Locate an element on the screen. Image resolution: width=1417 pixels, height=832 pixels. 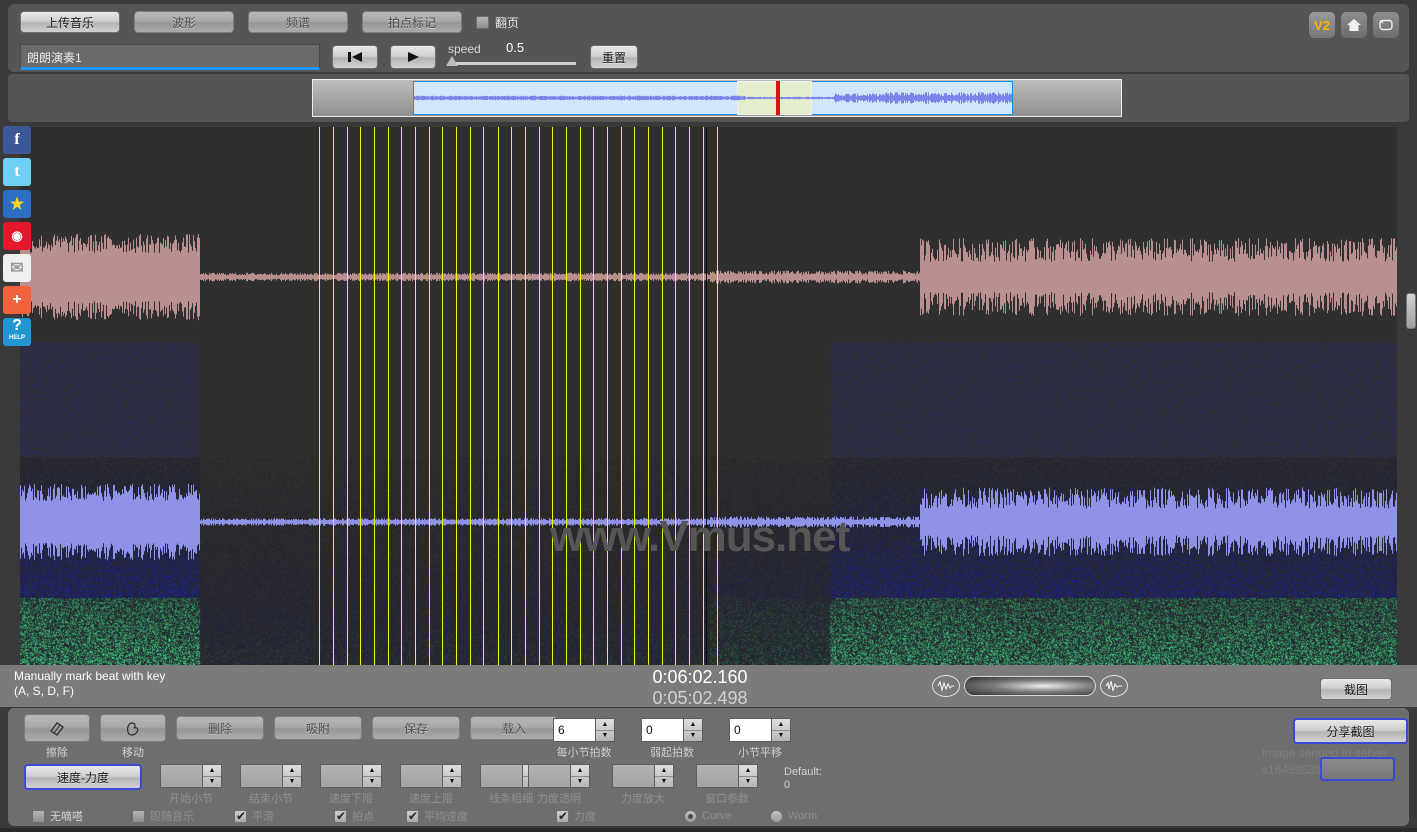
version-badge: V2 is located at coordinates (1322, 25).